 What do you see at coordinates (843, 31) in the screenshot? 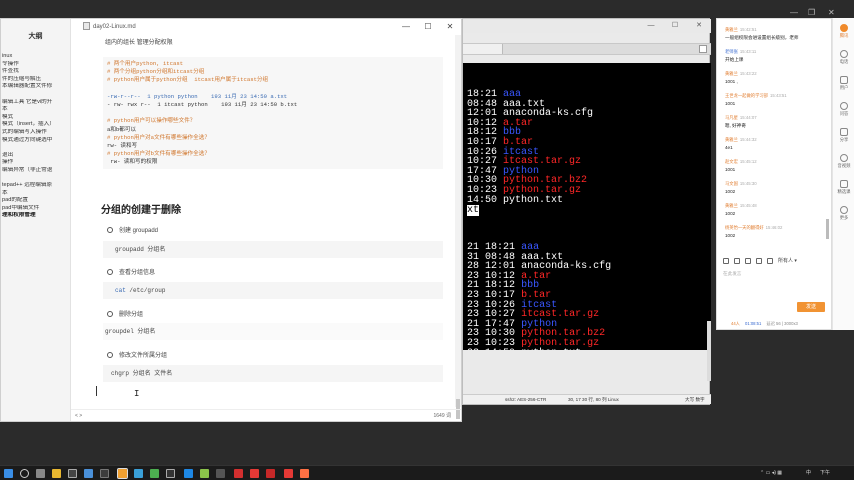
I see `rail-item: 腾讯` at bounding box center [843, 31].